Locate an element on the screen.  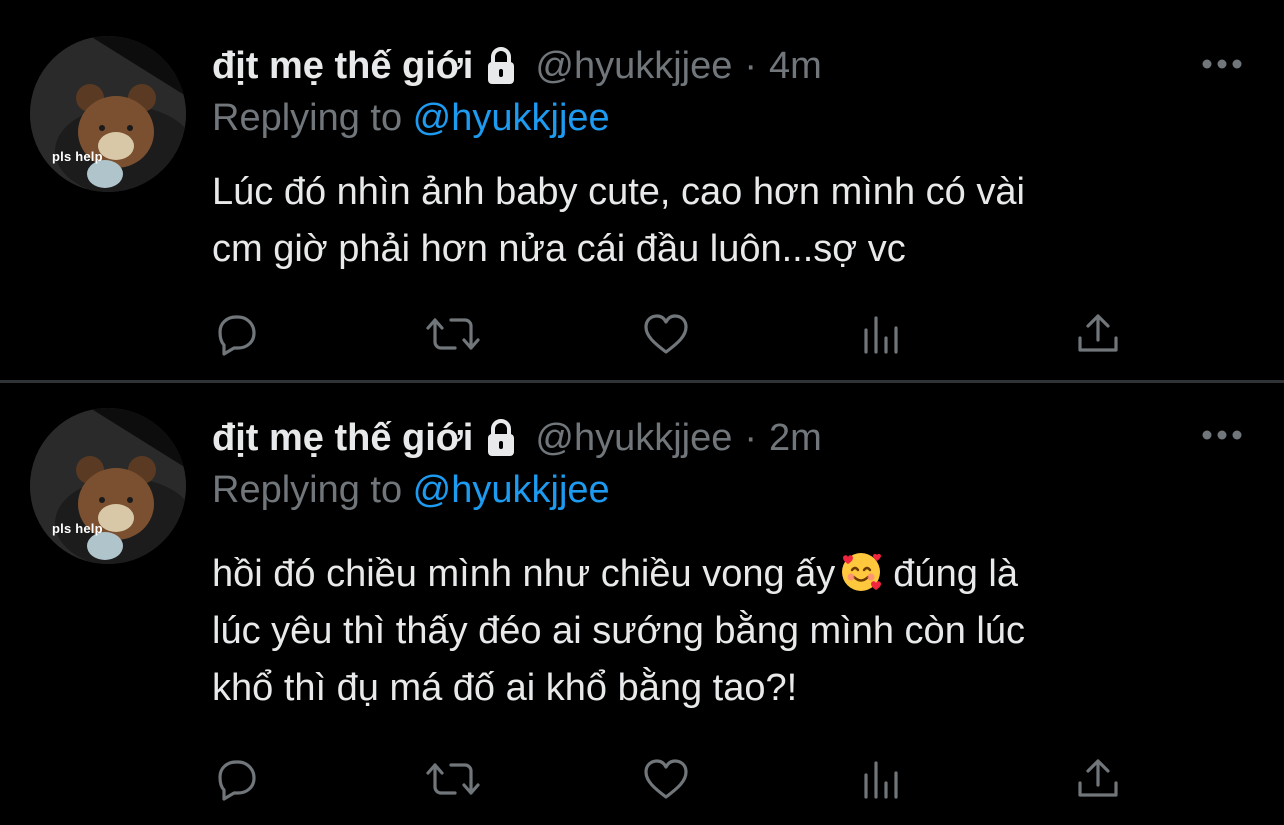
tweet-text-segment: đúng là is located at coordinates (955, 574).